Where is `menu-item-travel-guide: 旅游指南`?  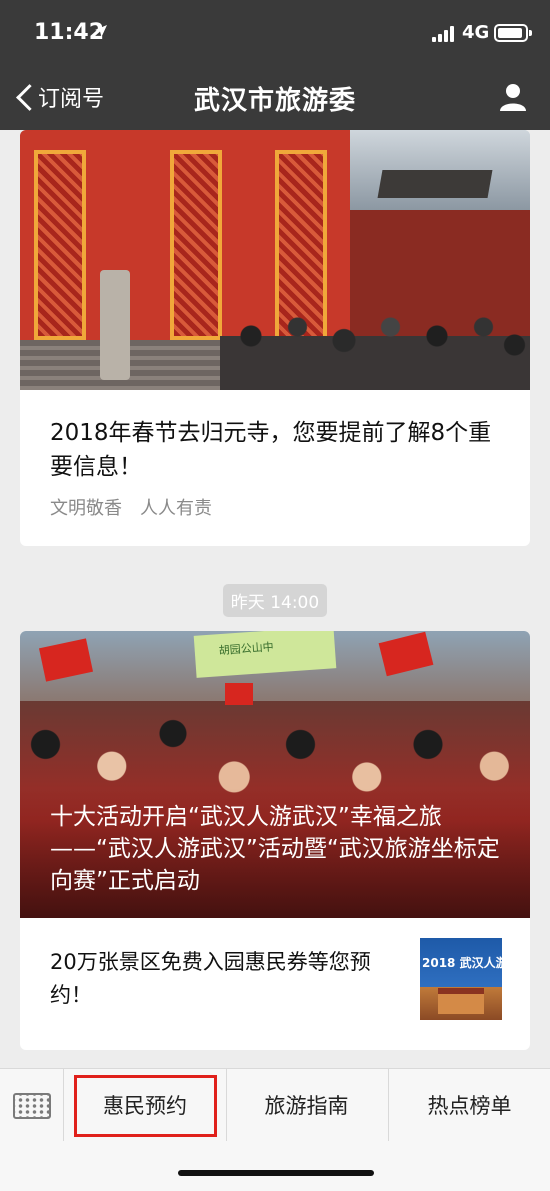 menu-item-travel-guide: 旅游指南 is located at coordinates (306, 1105).